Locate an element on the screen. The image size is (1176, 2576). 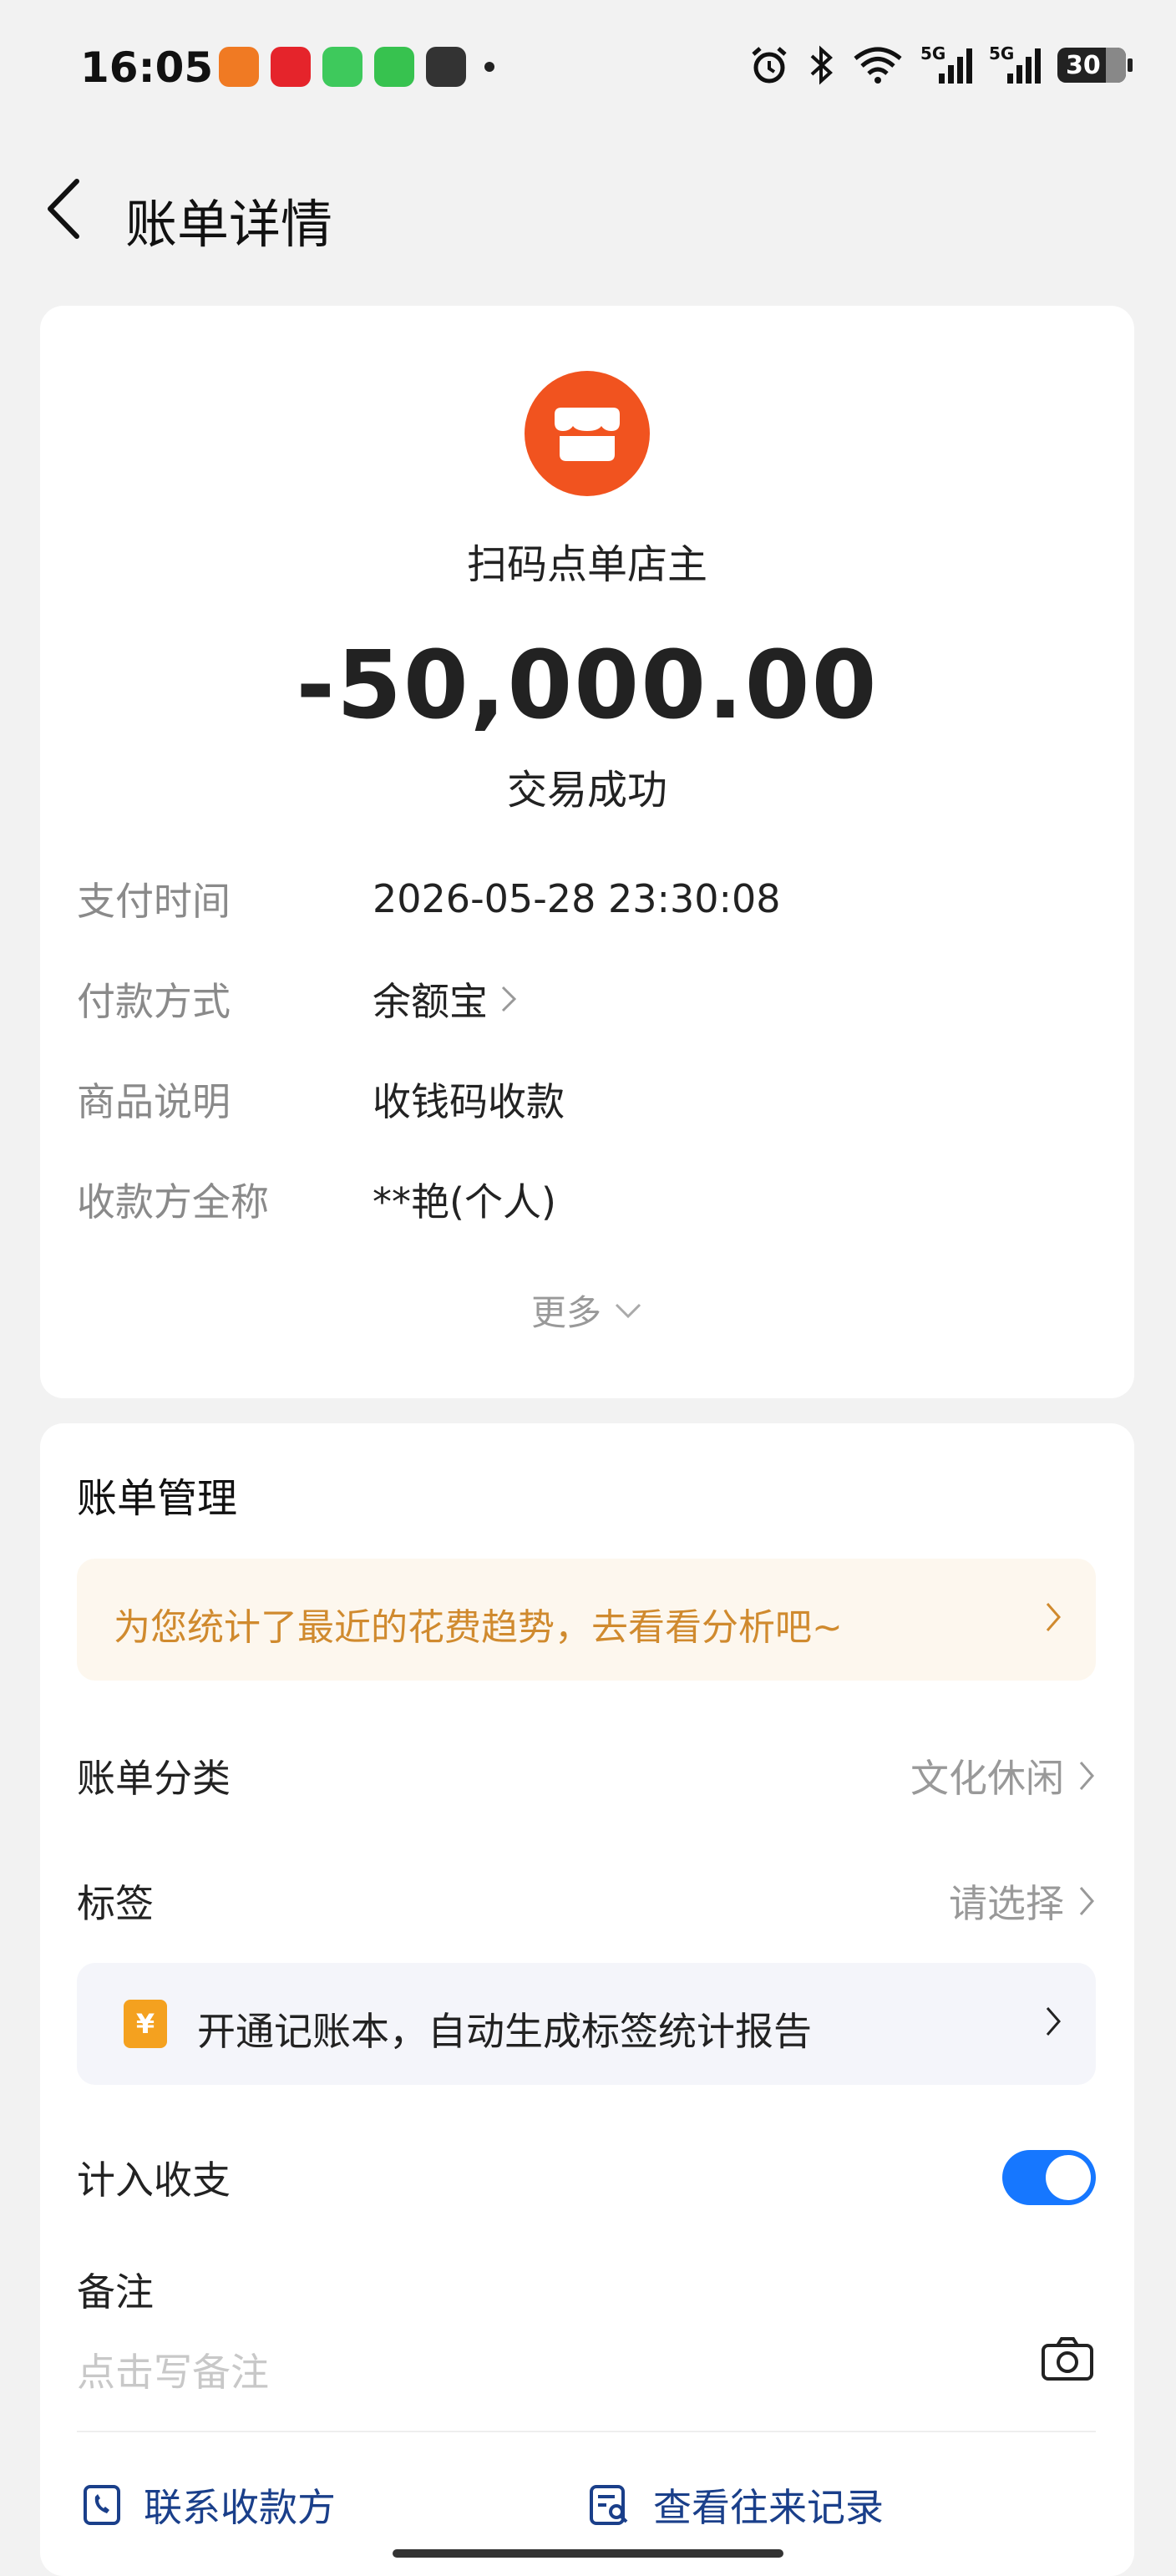
alarm-icon is located at coordinates (769, 65).